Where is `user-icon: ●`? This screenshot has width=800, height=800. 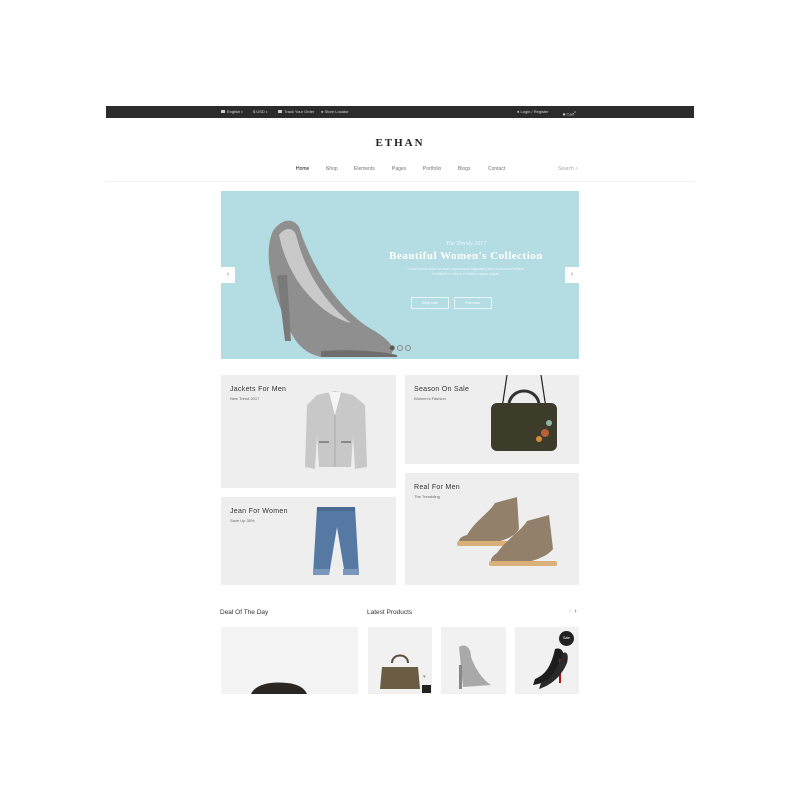 user-icon: ● is located at coordinates (518, 111).